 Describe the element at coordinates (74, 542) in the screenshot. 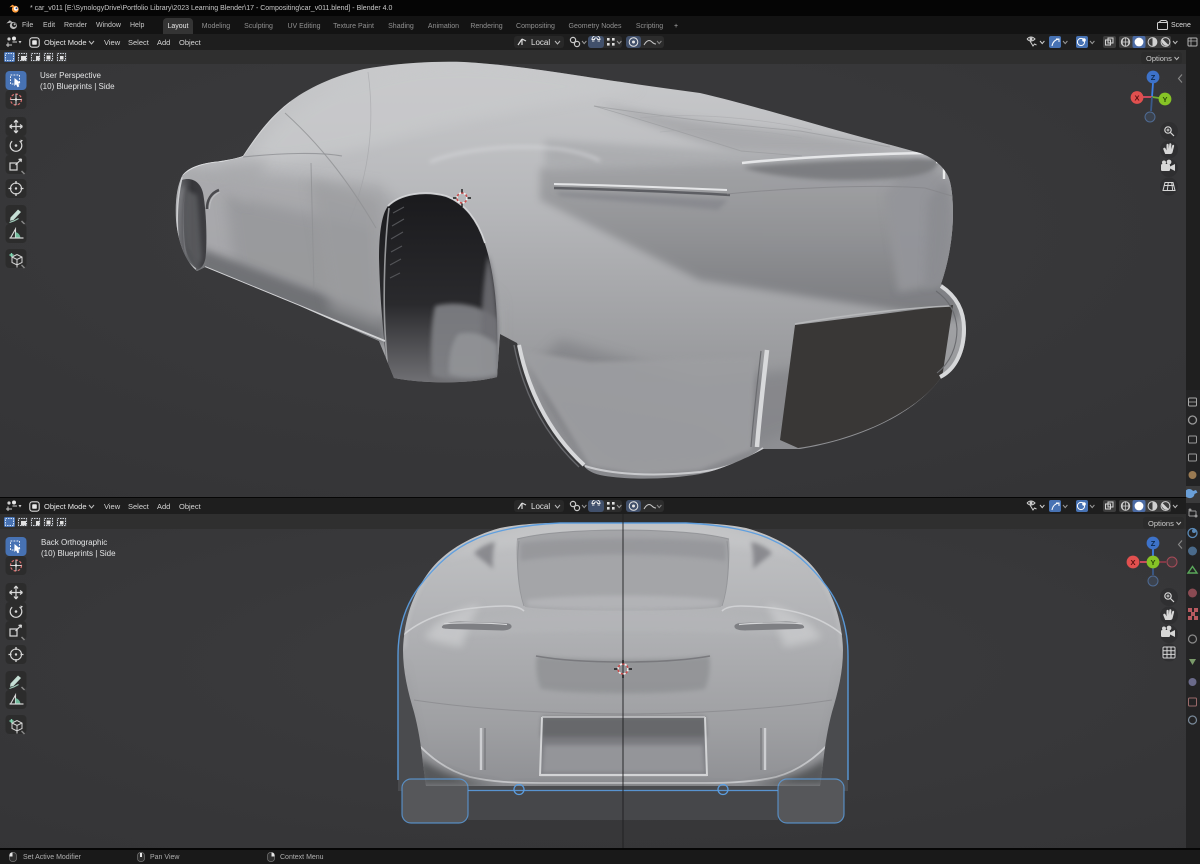

I see `svg-text: Back Orthographic` at that location.